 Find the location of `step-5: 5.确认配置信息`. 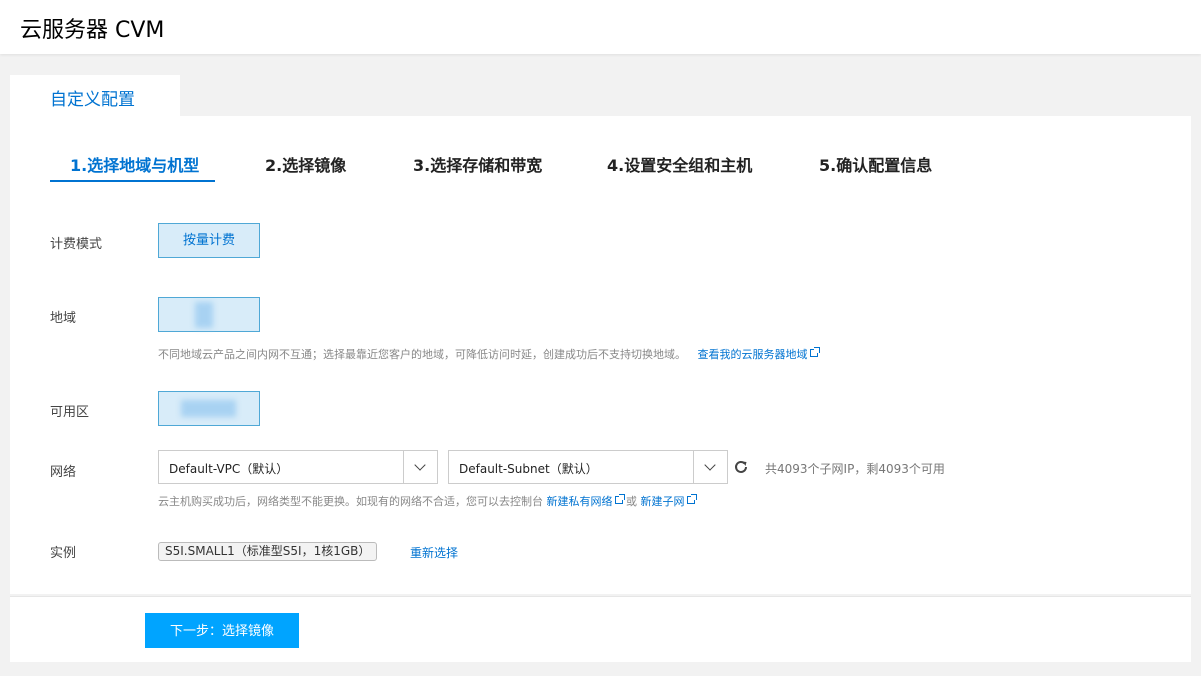

step-5: 5.确认配置信息 is located at coordinates (875, 164).